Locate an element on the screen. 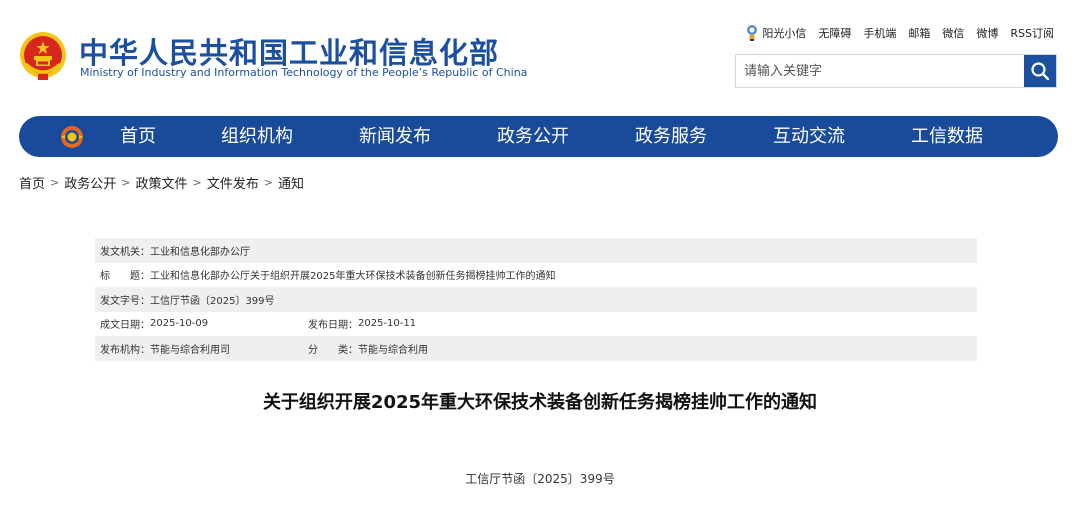 This screenshot has height=510, width=1080. breadcrumb-document-release: 文件发布 is located at coordinates (233, 182).